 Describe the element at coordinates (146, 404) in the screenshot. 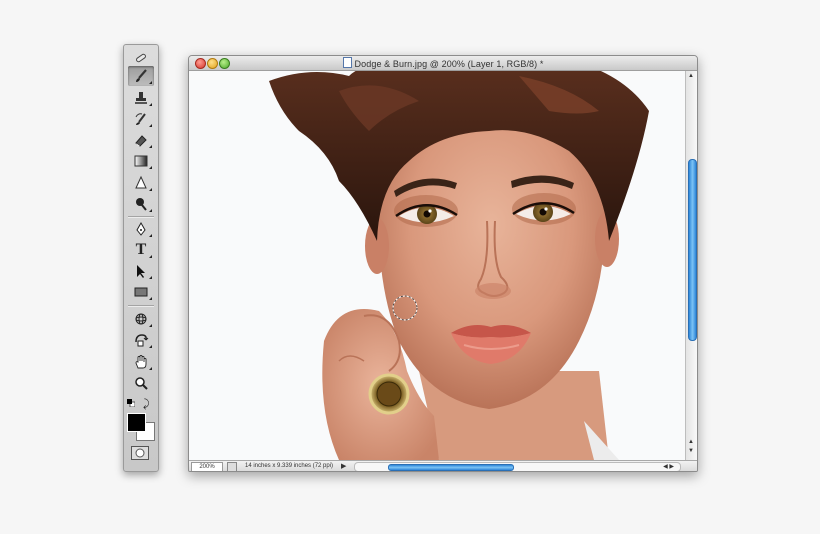

I see `swap-colors-icon: ⤸` at that location.